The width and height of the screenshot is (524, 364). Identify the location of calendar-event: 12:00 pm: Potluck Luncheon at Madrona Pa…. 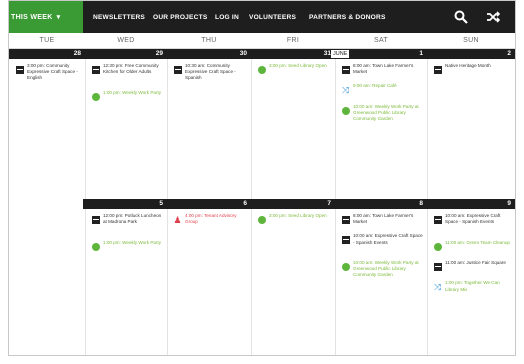
(127, 219).